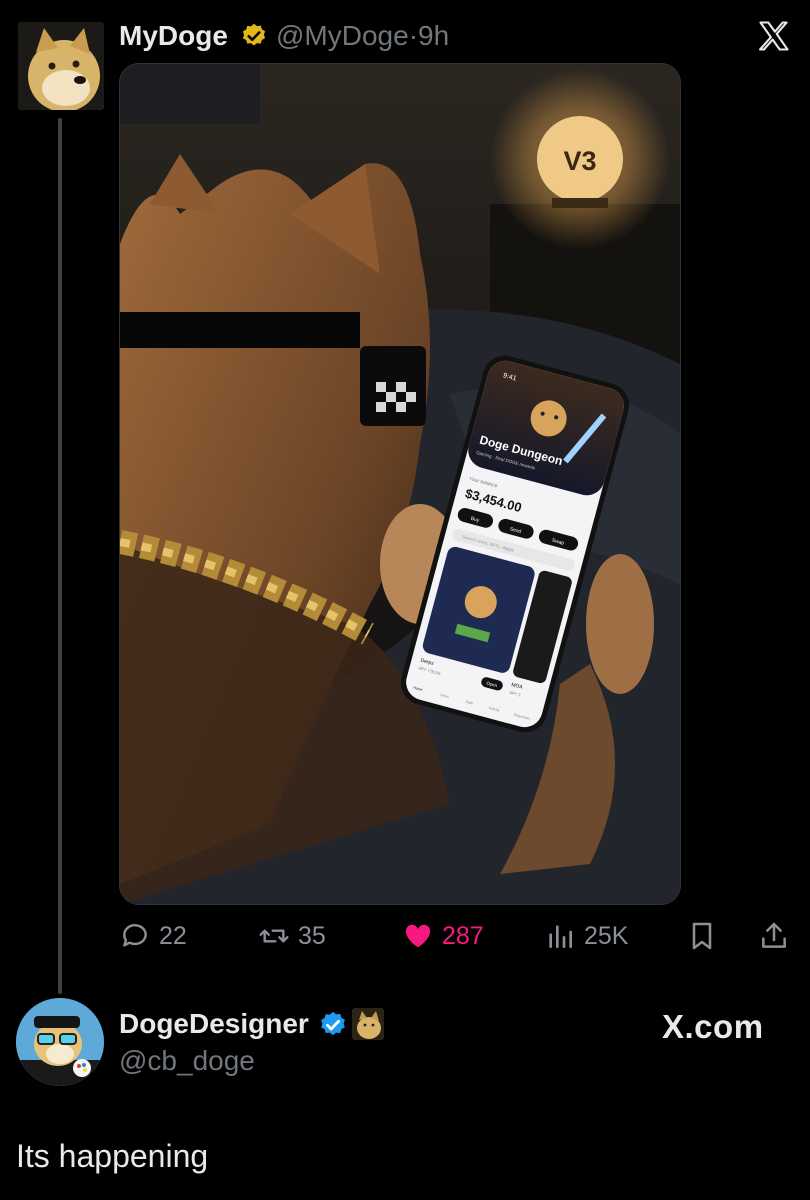  Describe the element at coordinates (254, 36) in the screenshot. I see `verified-badge-icon` at that location.